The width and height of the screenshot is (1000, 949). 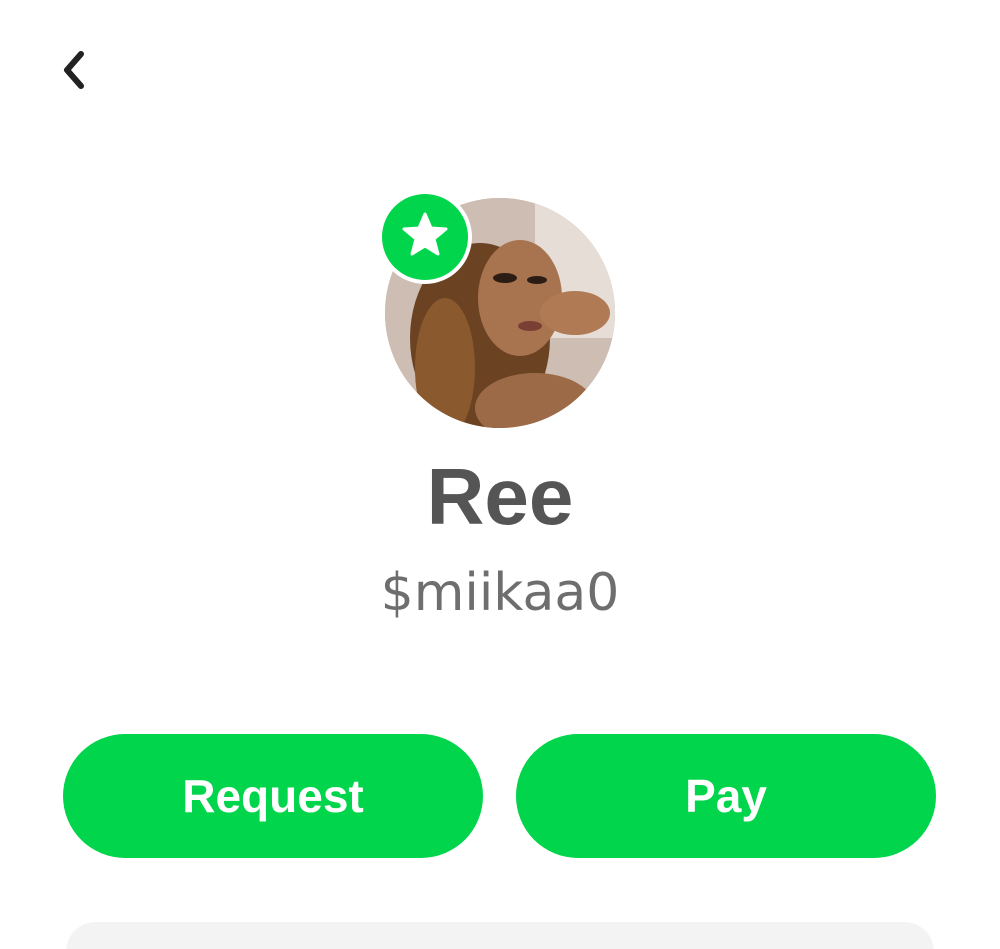 I want to click on verified-badge, so click(x=425, y=237).